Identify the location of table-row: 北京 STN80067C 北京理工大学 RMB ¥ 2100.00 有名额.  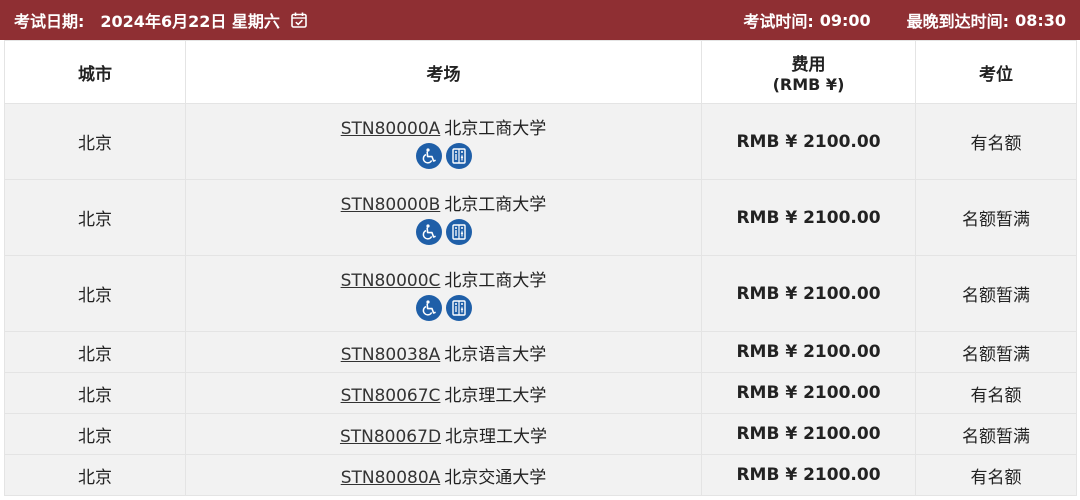
(540, 393).